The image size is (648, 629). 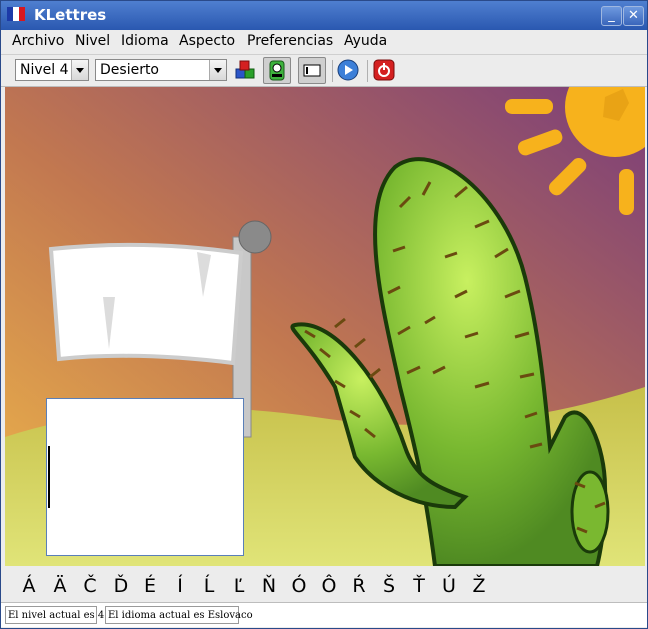 I want to click on app-flag-icon, so click(x=16, y=14).